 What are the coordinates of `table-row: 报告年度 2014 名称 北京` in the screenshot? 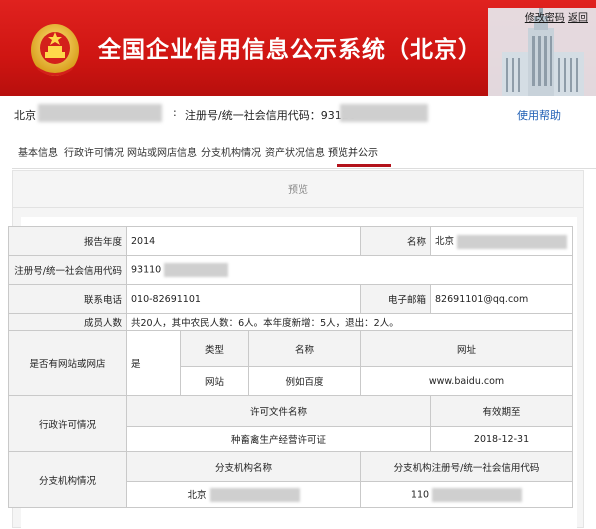 It's located at (291, 241).